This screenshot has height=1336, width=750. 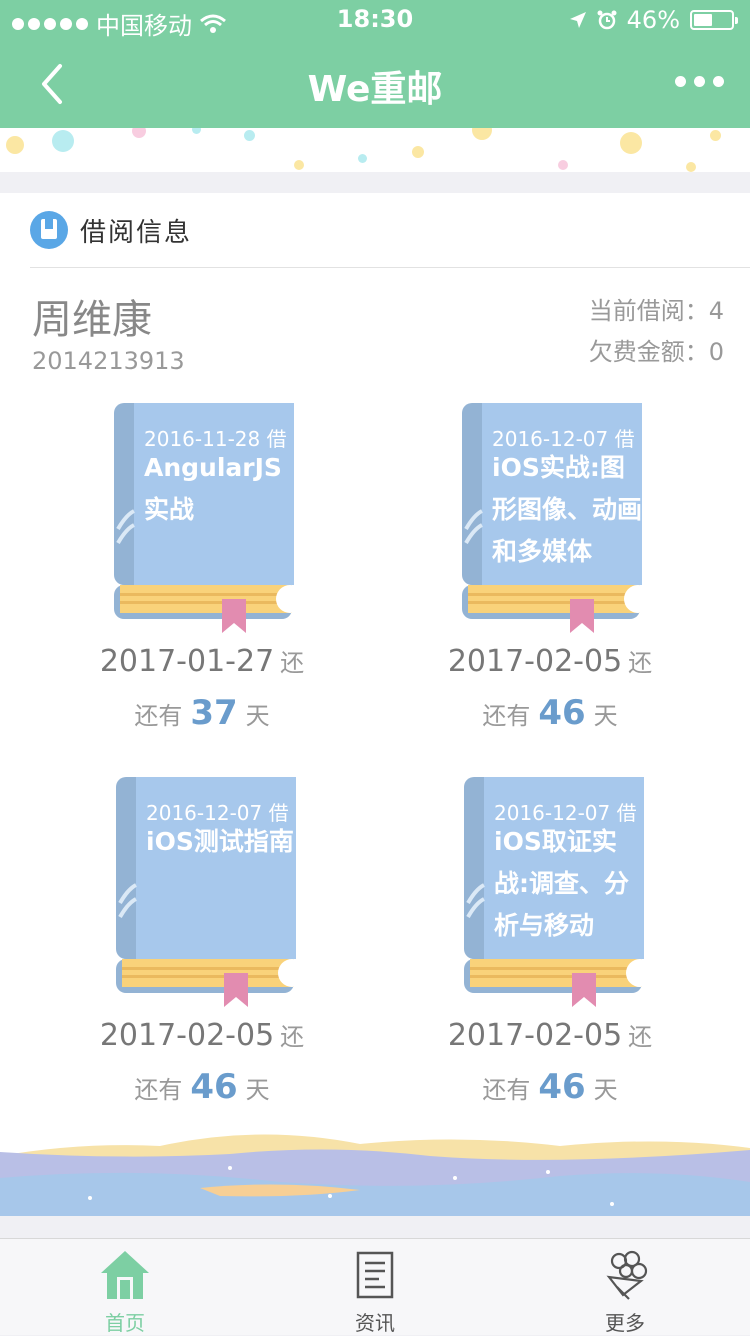 I want to click on tab-bar: 首页 资讯 更多, so click(x=375, y=1286).